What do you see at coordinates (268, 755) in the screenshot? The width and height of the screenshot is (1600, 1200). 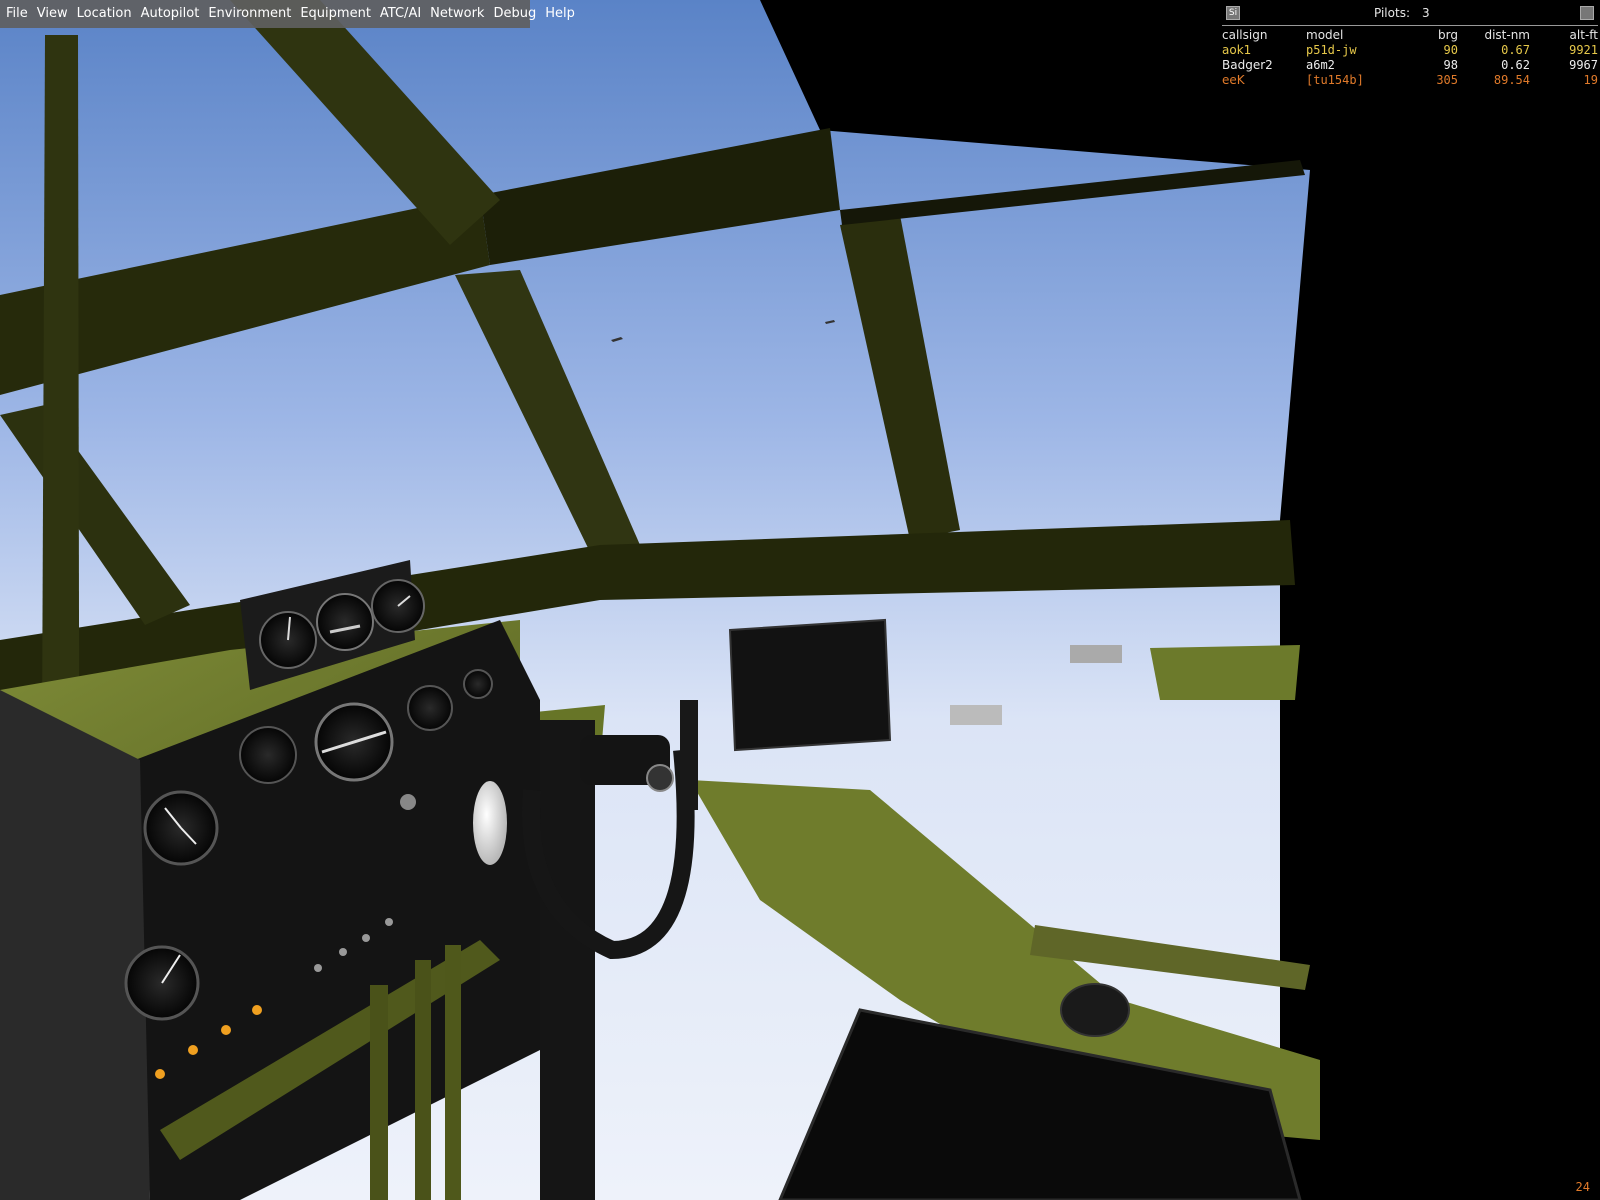 I see `gauge-clock` at bounding box center [268, 755].